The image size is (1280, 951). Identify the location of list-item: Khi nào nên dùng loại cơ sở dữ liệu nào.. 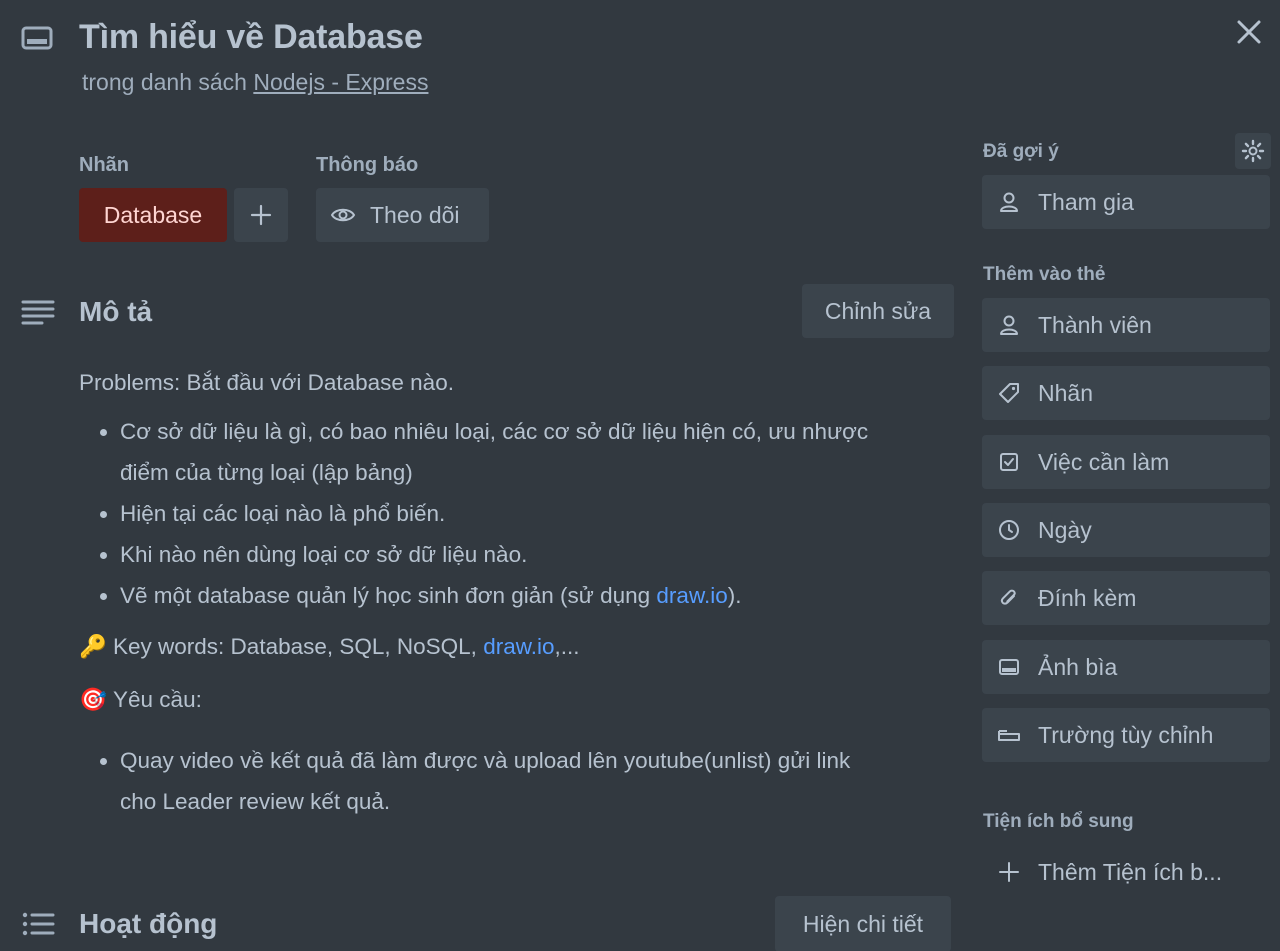
(529, 554).